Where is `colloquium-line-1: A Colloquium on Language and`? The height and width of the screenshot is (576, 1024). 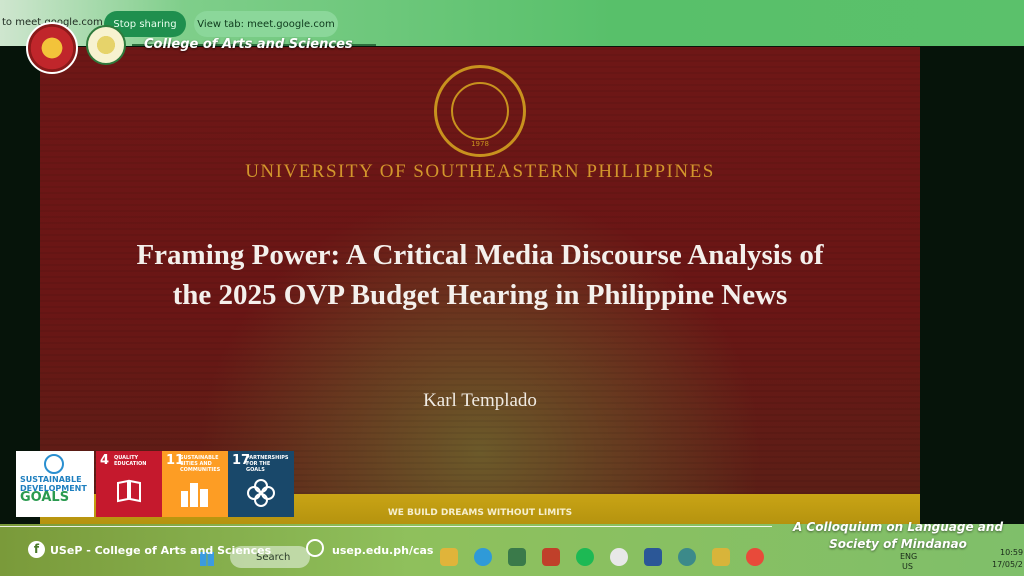 colloquium-line-1: A Colloquium on Language and is located at coordinates (898, 527).